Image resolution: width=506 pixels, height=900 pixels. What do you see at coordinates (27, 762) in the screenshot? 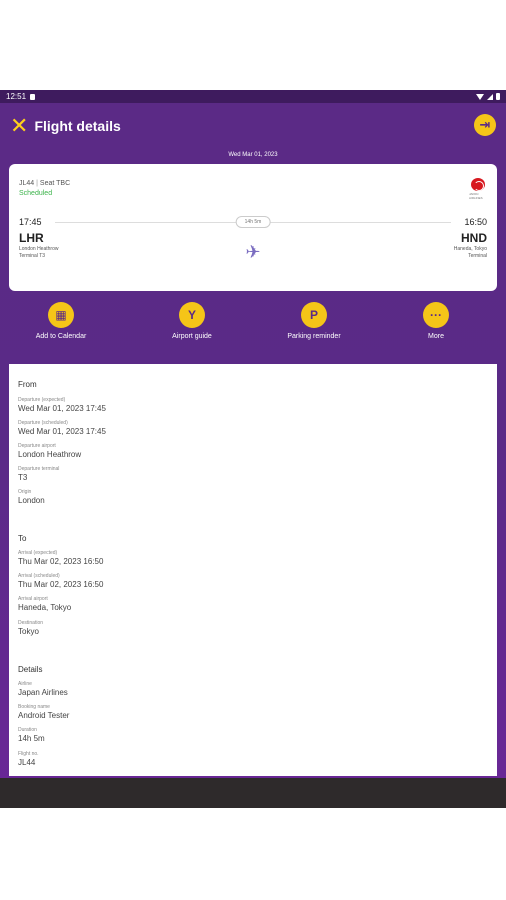
I see `field-value: JL44` at bounding box center [27, 762].